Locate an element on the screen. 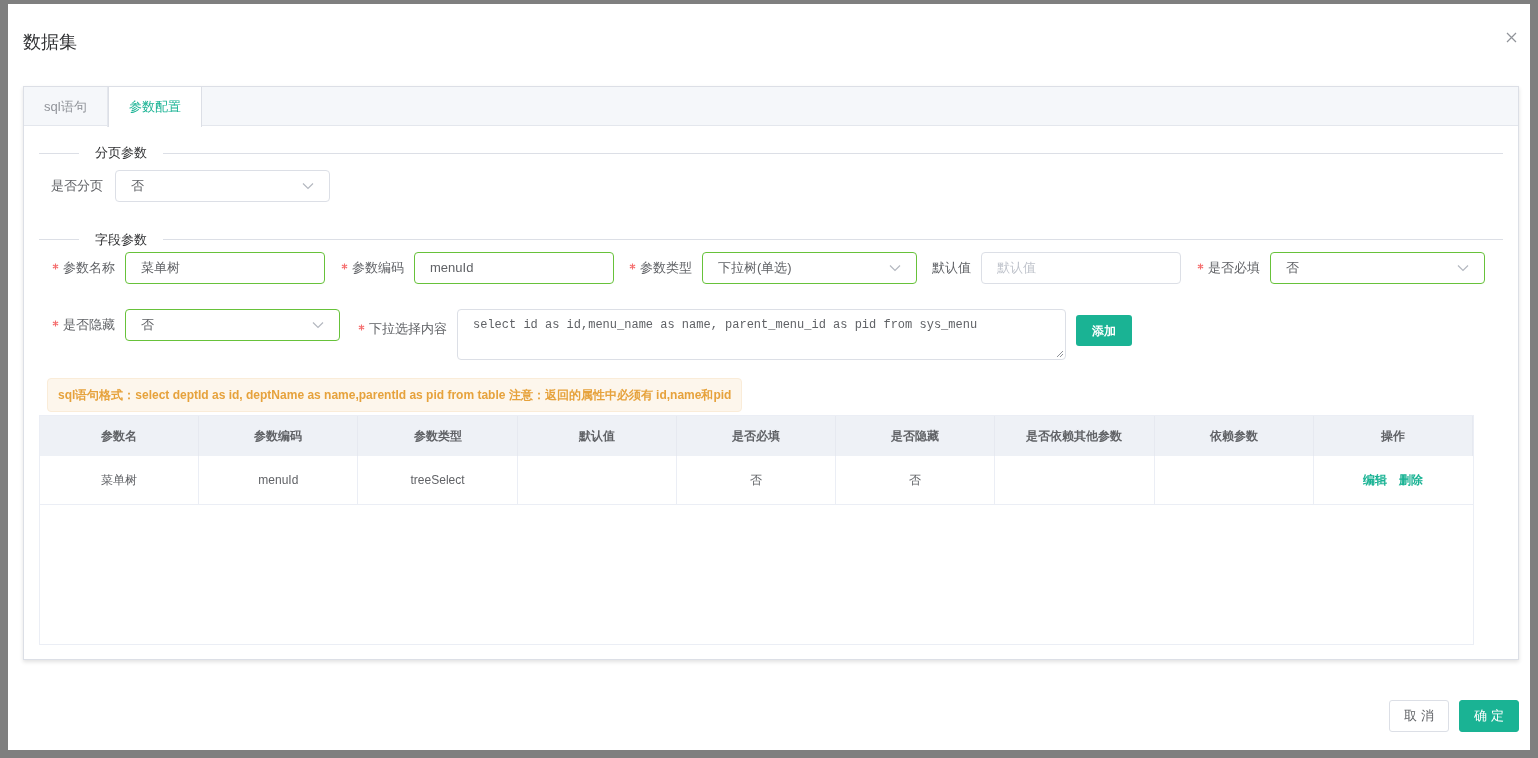 This screenshot has width=1538, height=758. cancel-button: 取 消 is located at coordinates (1419, 716).